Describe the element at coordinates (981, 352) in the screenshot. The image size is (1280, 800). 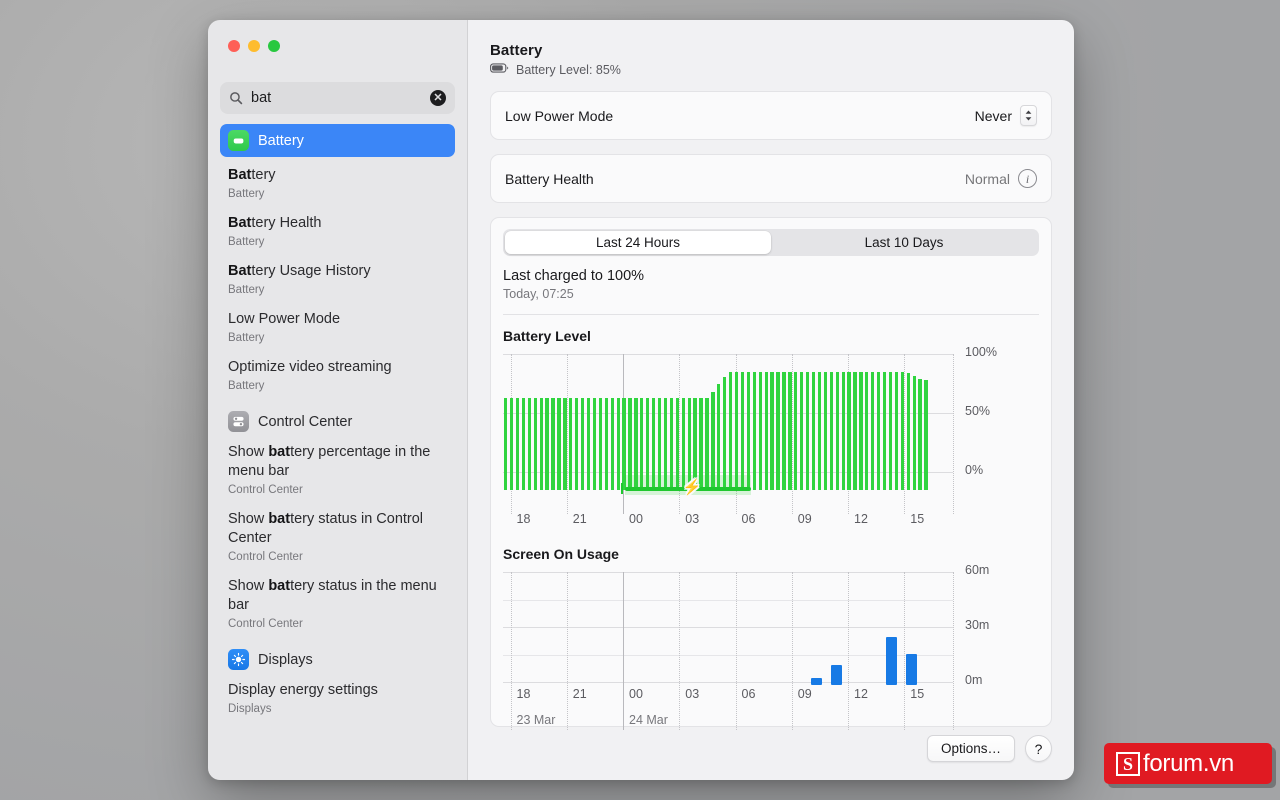
I see `y-axis-tick-label: 100%` at that location.